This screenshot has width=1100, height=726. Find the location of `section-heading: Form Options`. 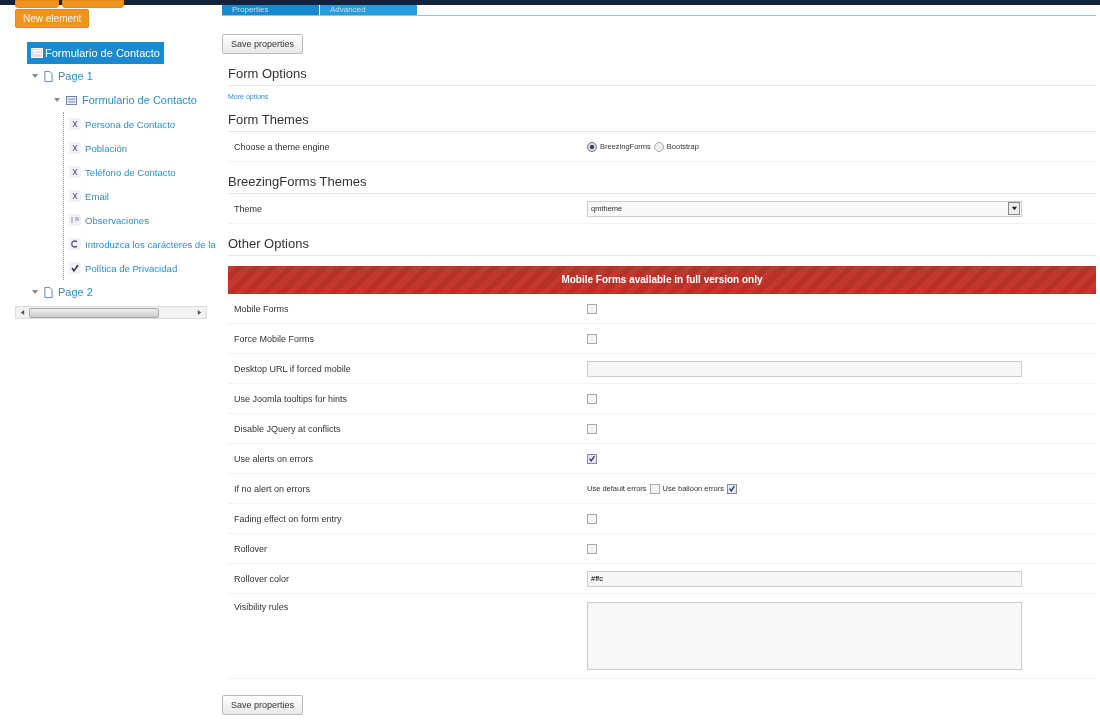

section-heading: Form Options is located at coordinates (662, 76).